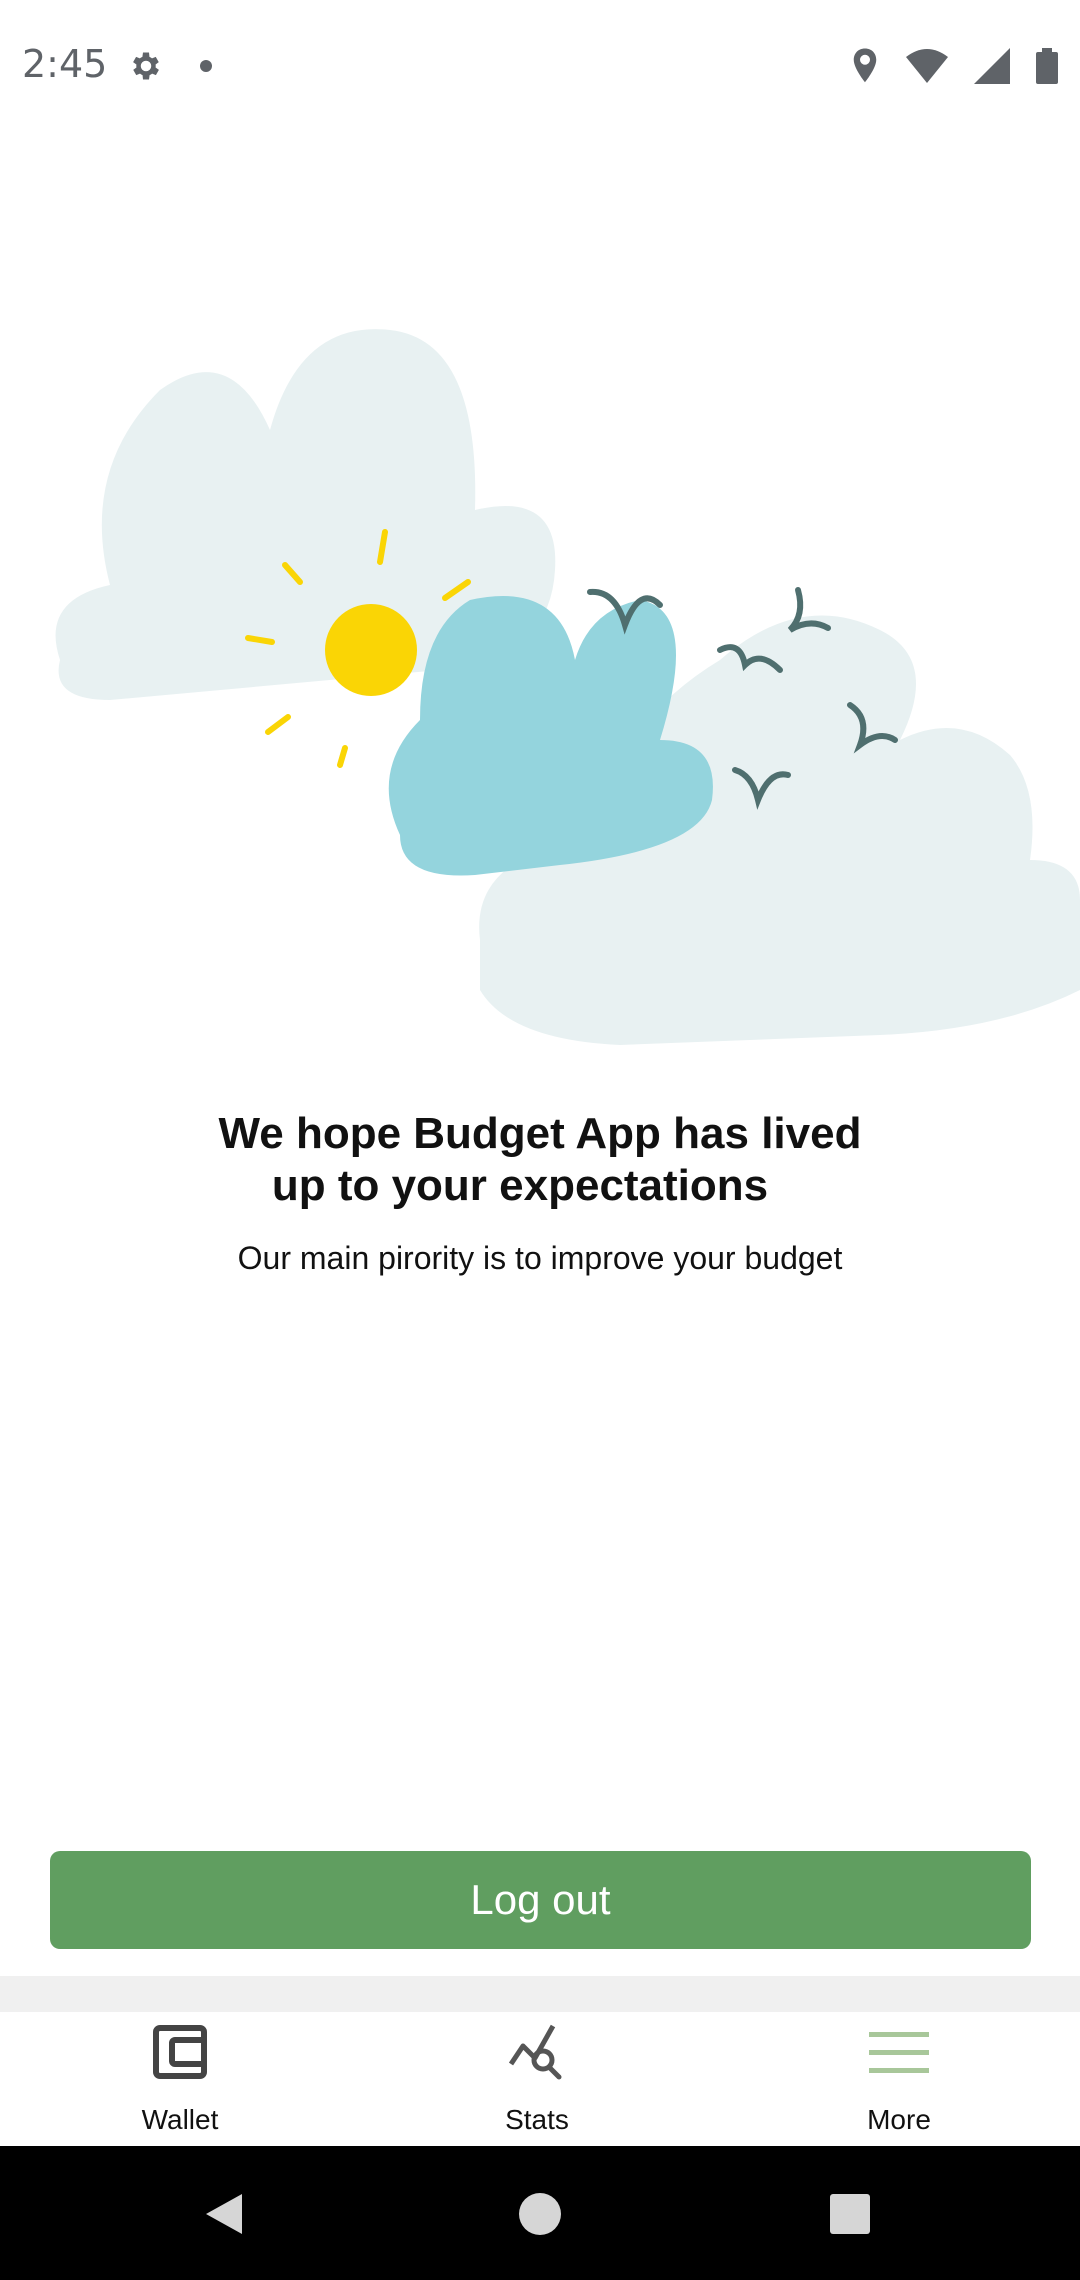  I want to click on stats-icon, so click(535, 2052).